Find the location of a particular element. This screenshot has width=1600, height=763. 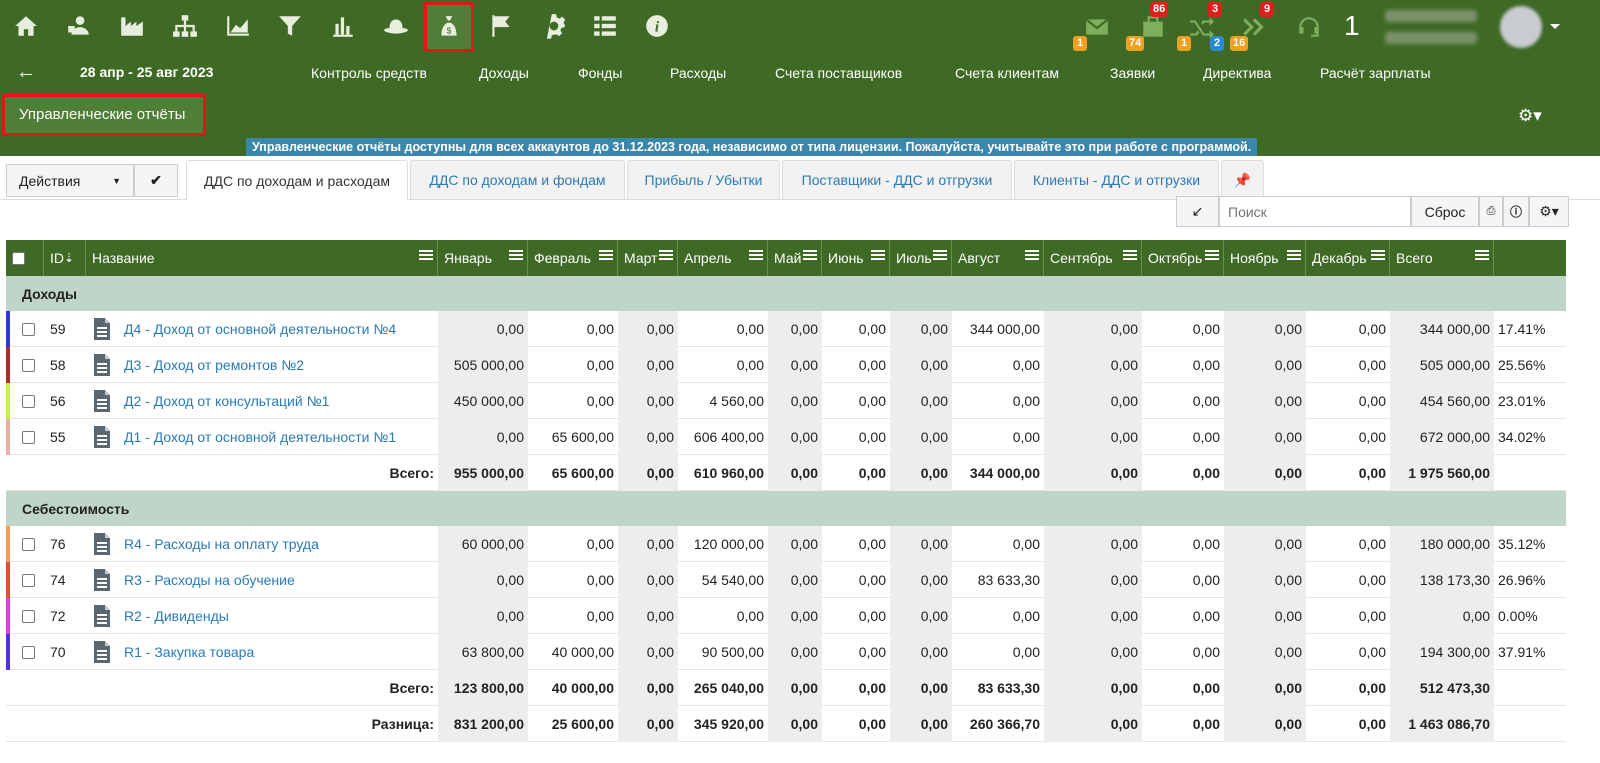

row-name-link: R3 - Расходы на обучение is located at coordinates (209, 580).